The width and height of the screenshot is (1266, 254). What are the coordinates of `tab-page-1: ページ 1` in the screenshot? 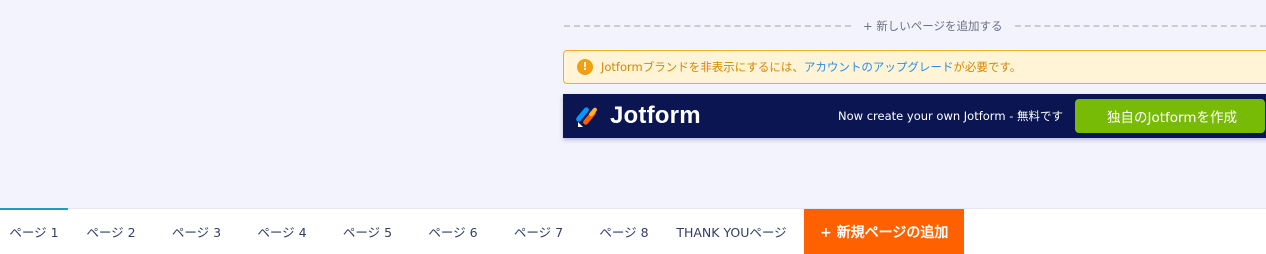 It's located at (34, 231).